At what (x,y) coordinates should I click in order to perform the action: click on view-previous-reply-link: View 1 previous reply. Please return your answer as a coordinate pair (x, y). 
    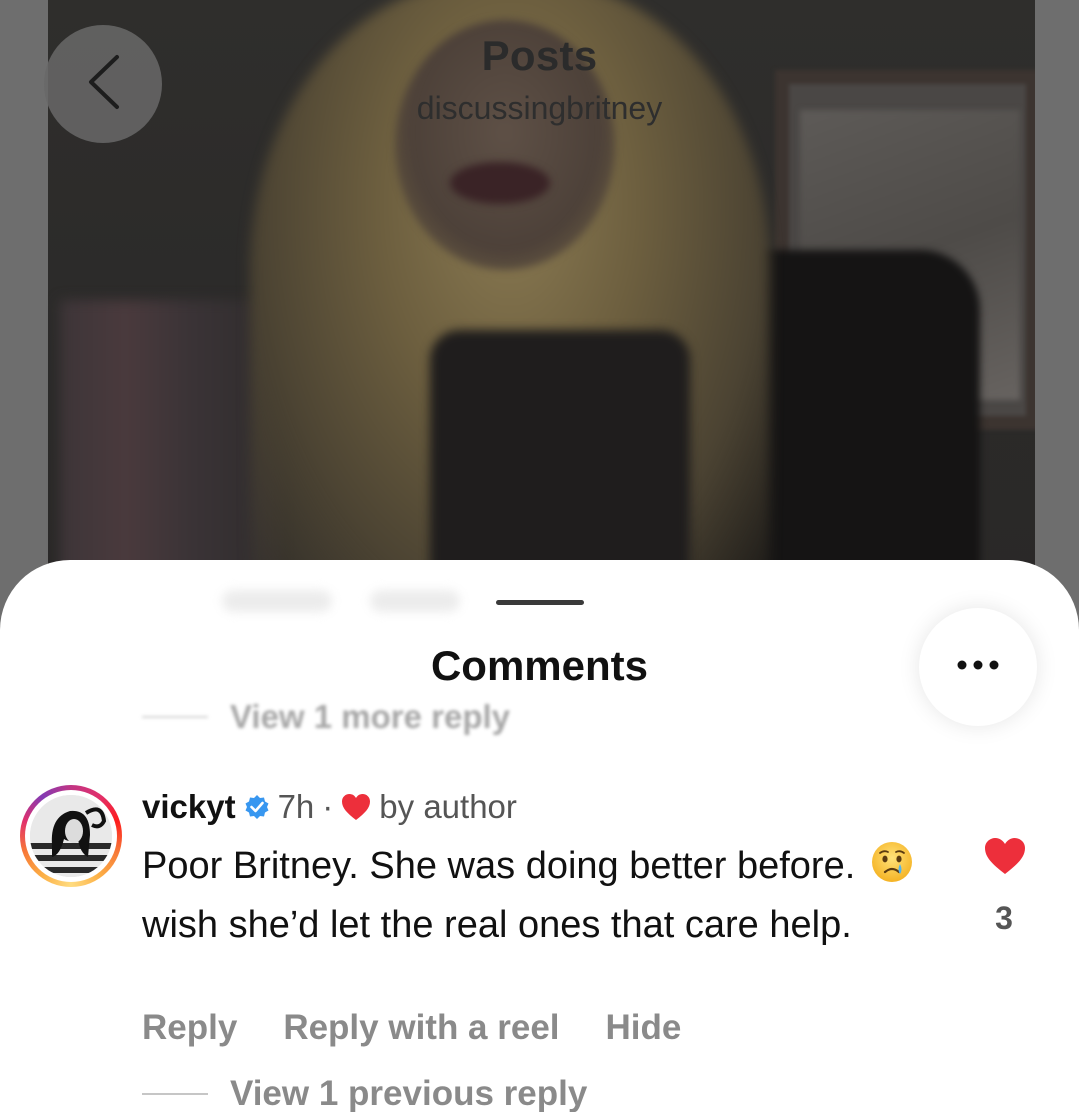
    Looking at the image, I should click on (364, 1093).